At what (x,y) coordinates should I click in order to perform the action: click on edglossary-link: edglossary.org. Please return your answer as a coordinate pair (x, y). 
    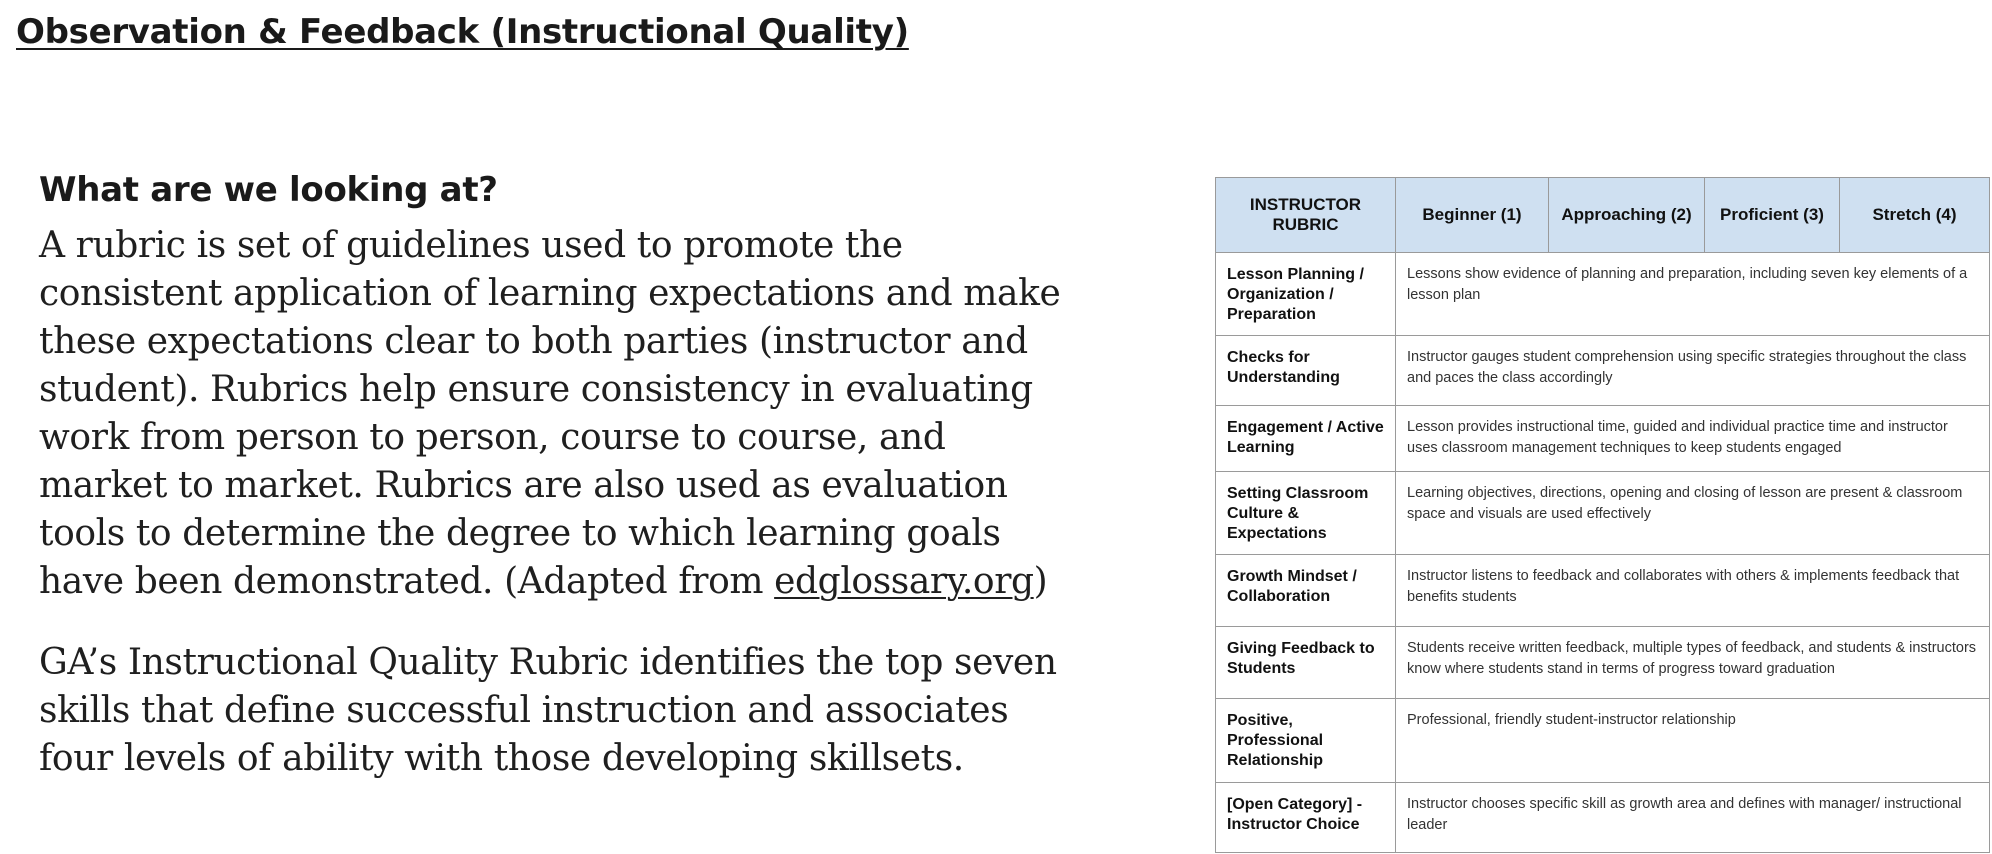
    Looking at the image, I should click on (904, 581).